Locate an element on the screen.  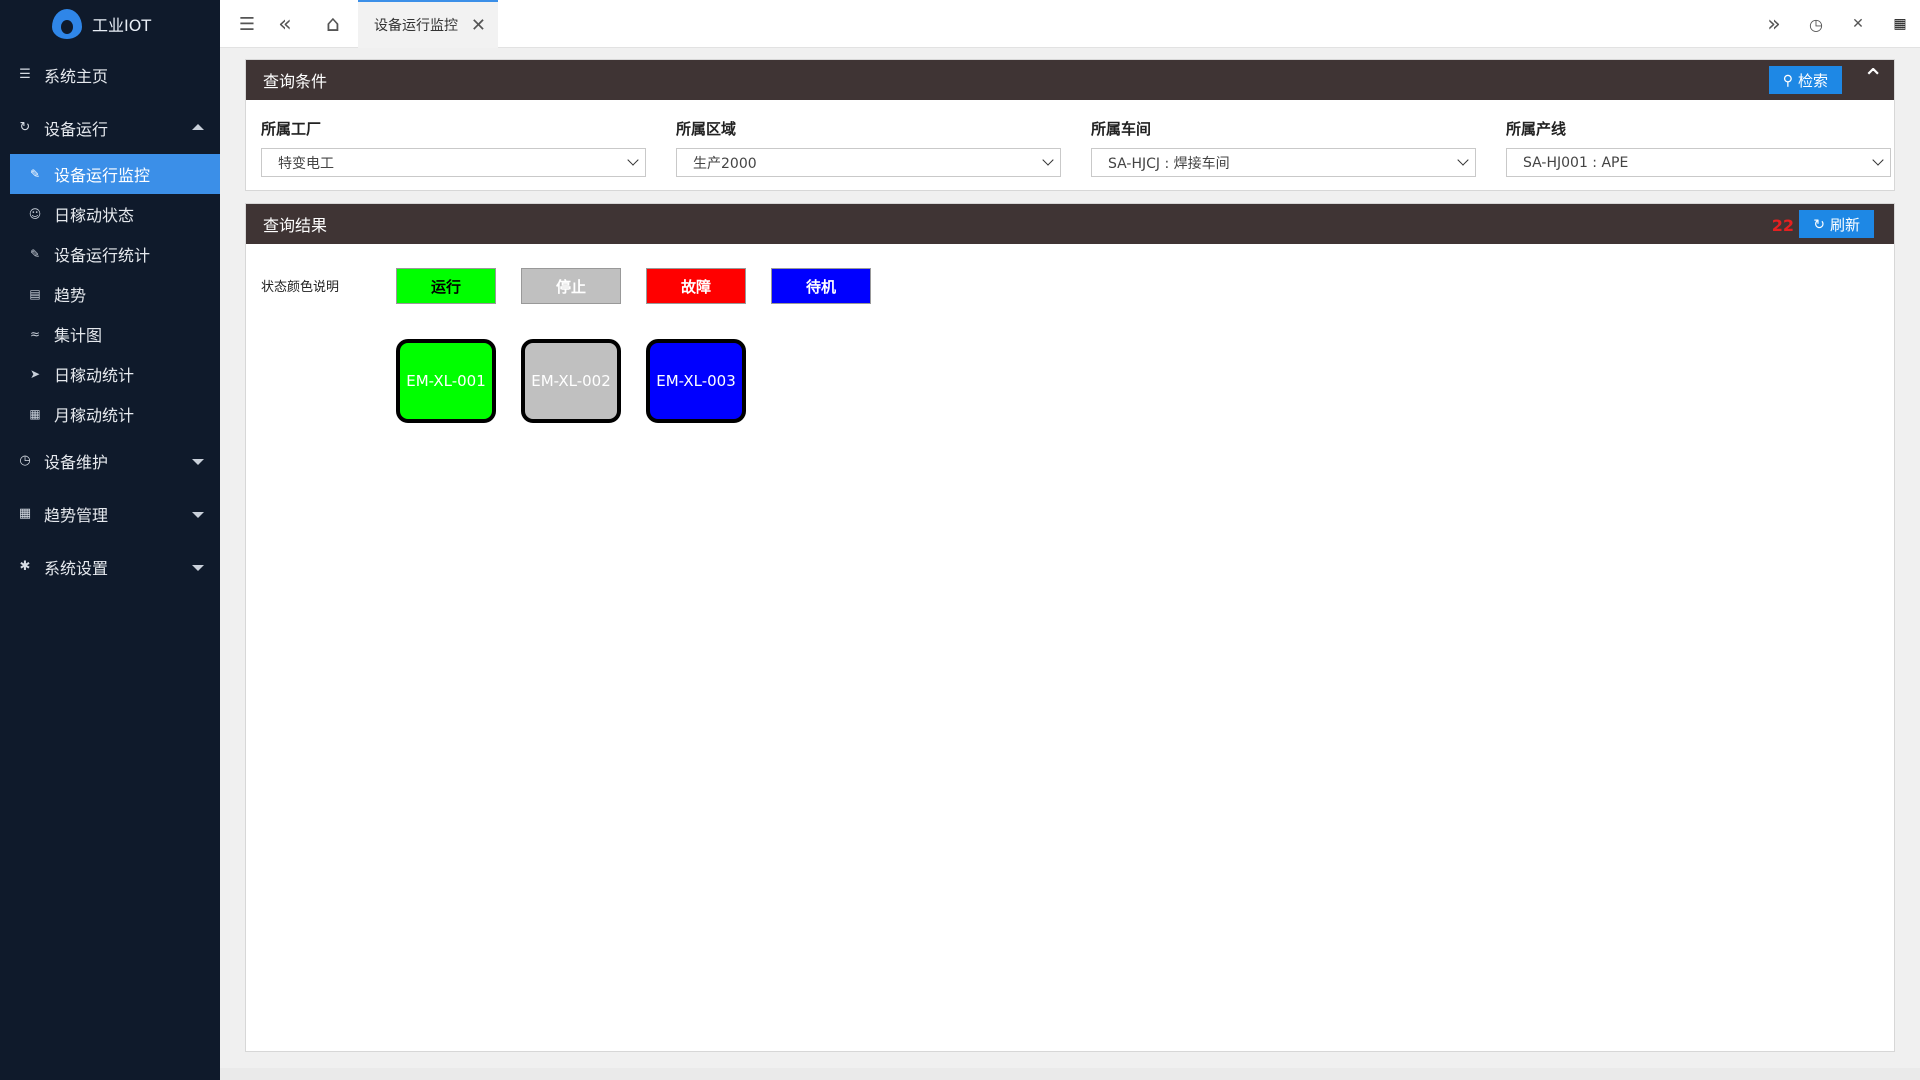
factory-field: 所属工厂 特变电工 is located at coordinates (453, 147).